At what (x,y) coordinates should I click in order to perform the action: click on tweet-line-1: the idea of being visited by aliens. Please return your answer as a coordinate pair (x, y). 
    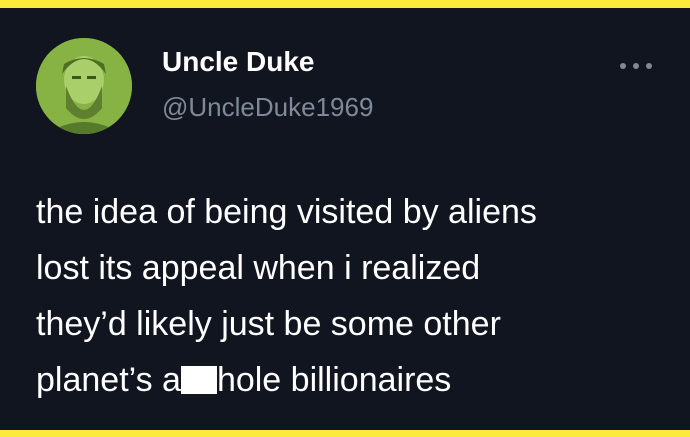
    Looking at the image, I should click on (286, 212).